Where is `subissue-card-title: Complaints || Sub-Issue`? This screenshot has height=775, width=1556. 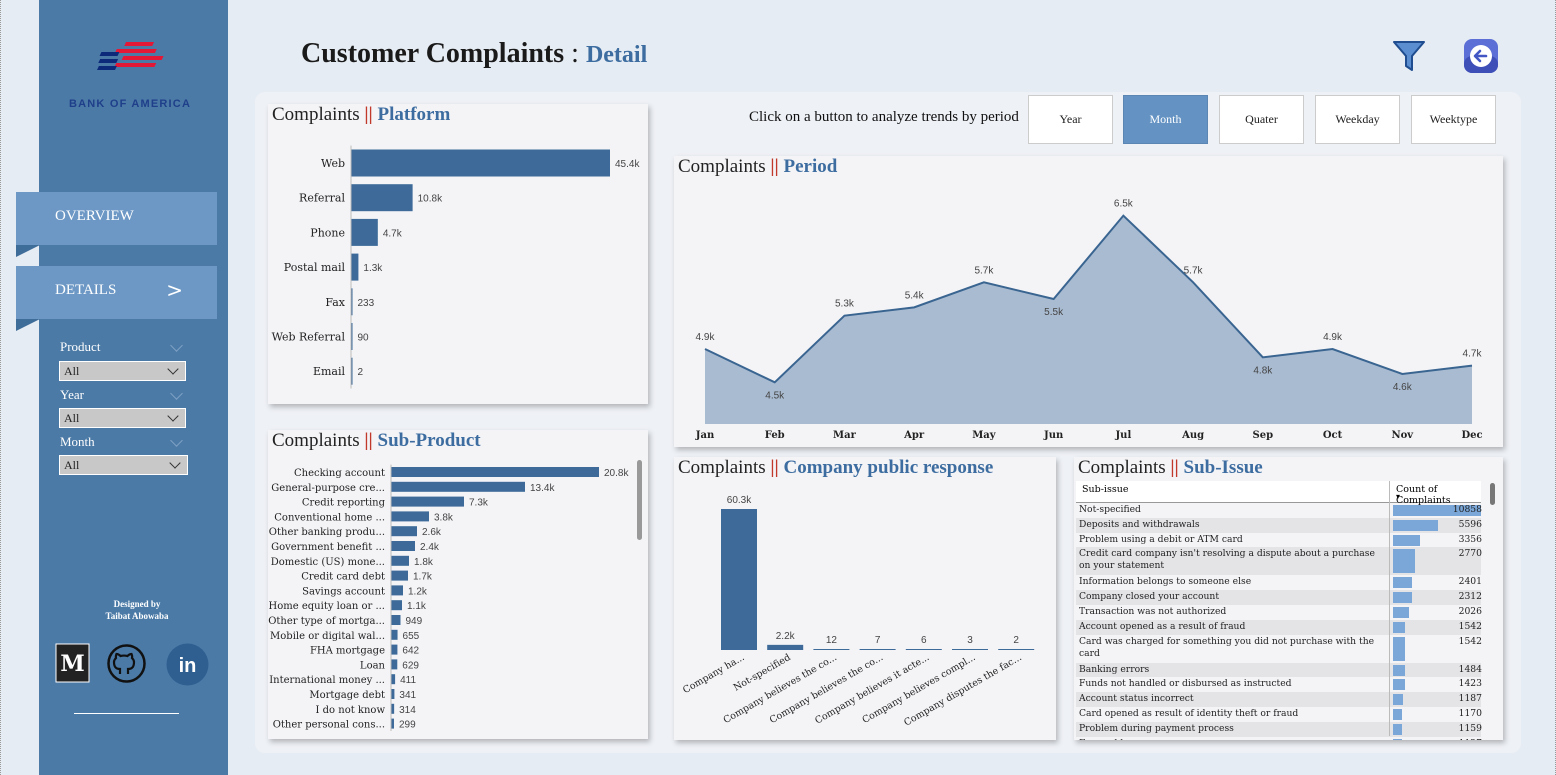 subissue-card-title: Complaints || Sub-Issue is located at coordinates (1170, 467).